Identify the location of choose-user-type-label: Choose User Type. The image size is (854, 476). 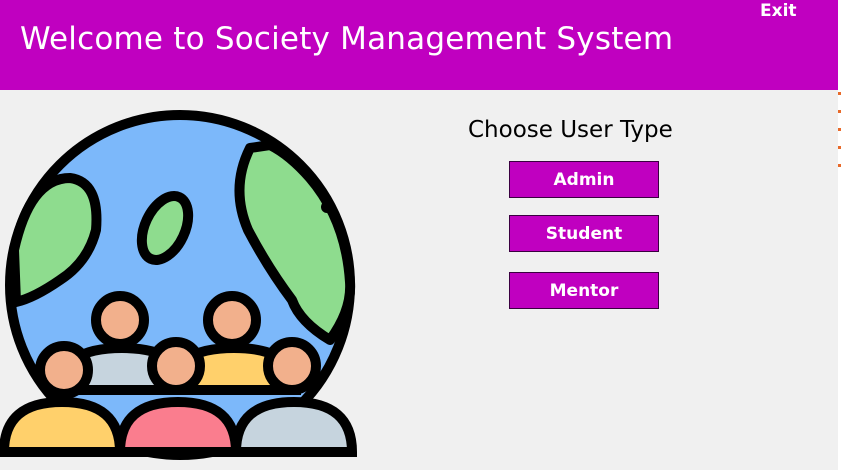
(570, 130).